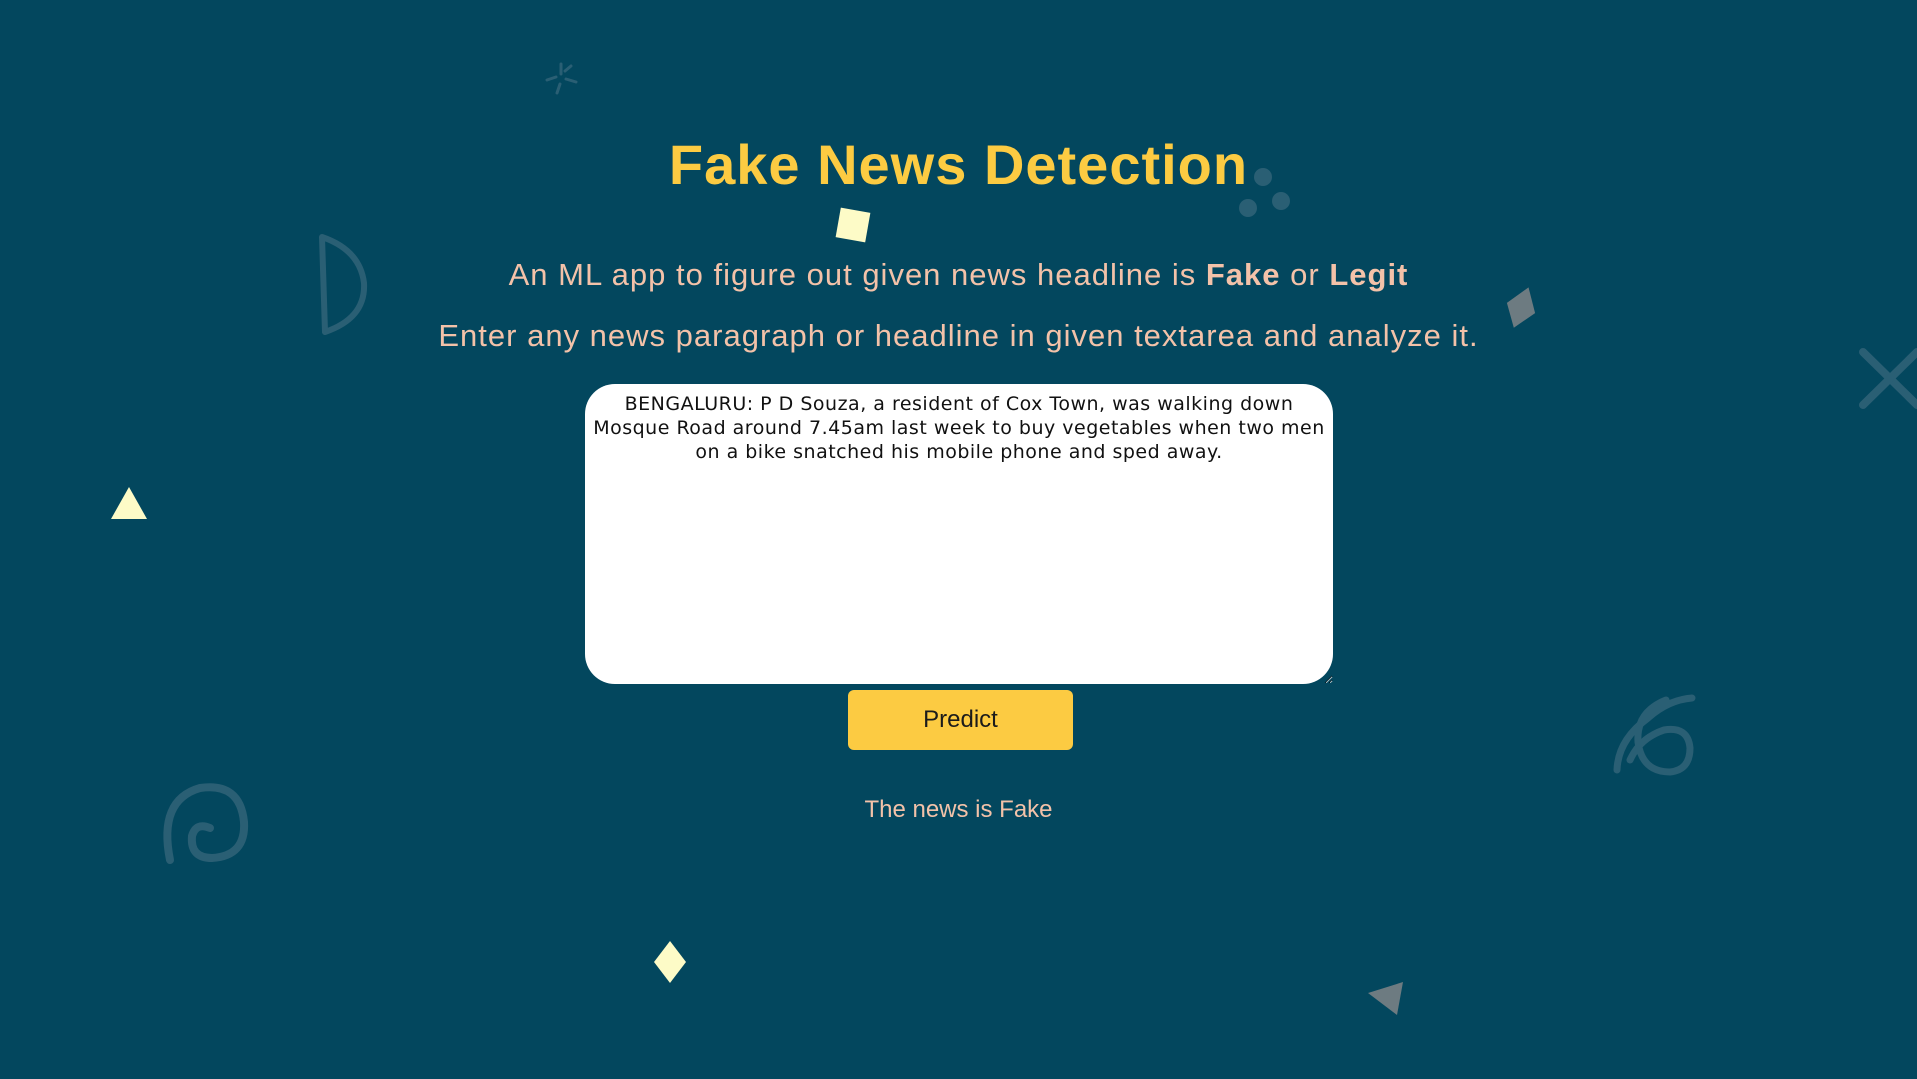  What do you see at coordinates (1654, 735) in the screenshot?
I see `loop-squiggle-icon` at bounding box center [1654, 735].